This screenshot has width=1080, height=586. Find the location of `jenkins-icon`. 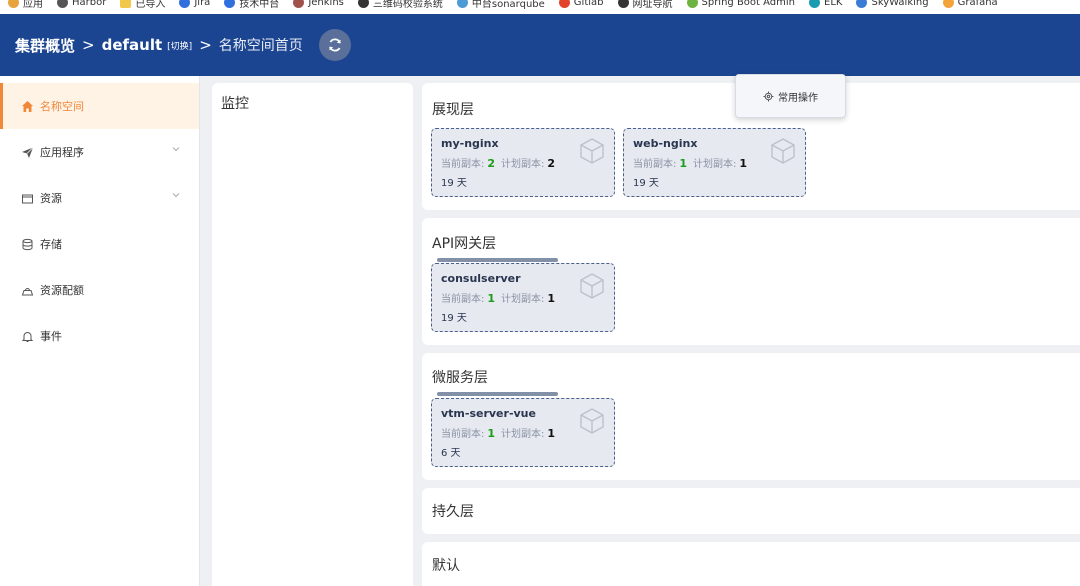

jenkins-icon is located at coordinates (299, 4).